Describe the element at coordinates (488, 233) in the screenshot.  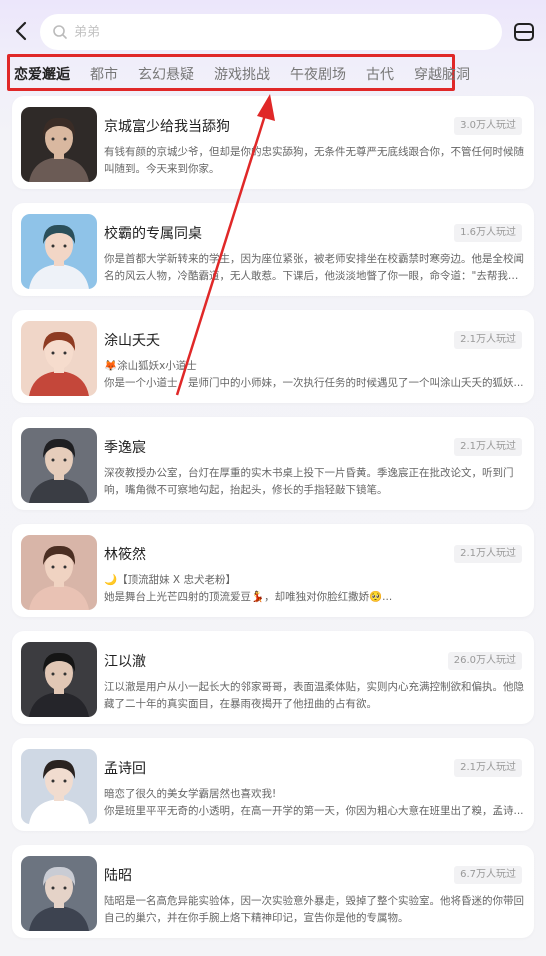
I see `play-count-badge: 1.6万人玩过` at that location.